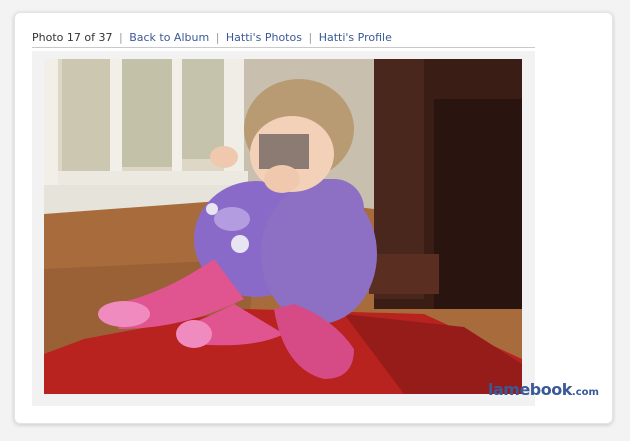  Describe the element at coordinates (355, 37) in the screenshot. I see `owner-profile-link: Hatti's Profile` at that location.